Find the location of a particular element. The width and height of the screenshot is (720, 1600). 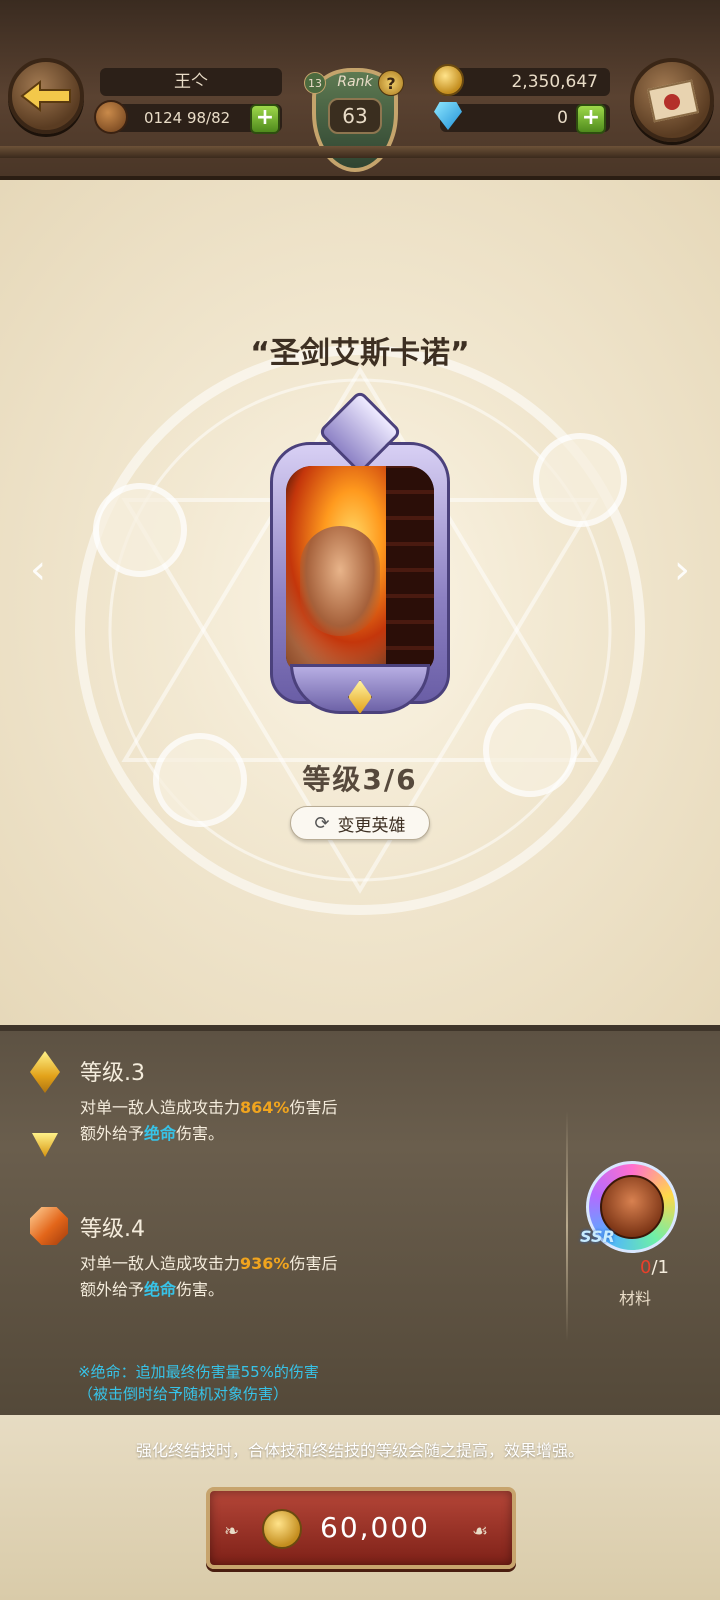

change-hero-button: ⟳ 变更英雄 is located at coordinates (360, 823).